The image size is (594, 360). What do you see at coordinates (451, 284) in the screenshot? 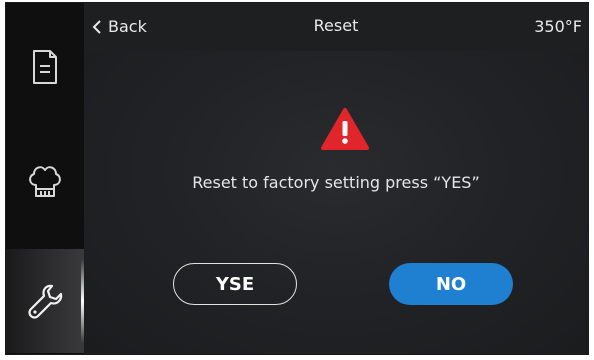
I see `no-button: NO` at bounding box center [451, 284].